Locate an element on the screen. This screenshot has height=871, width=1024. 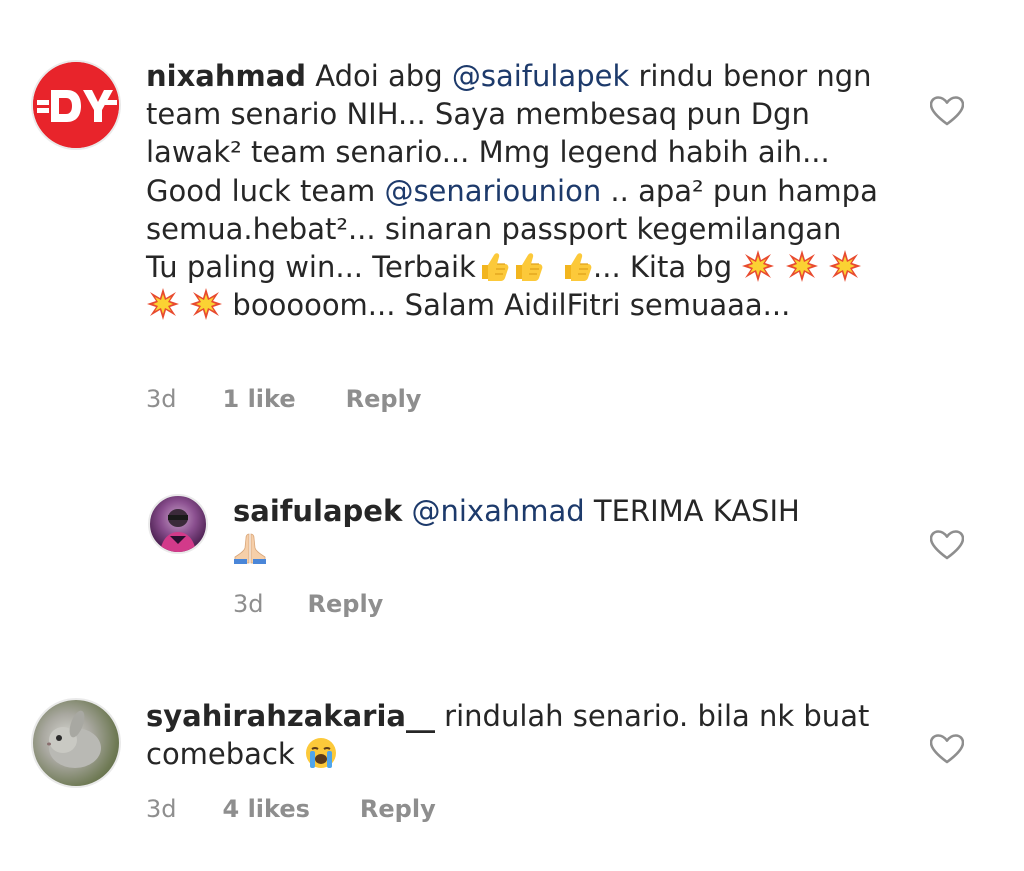
comment-meta: 3d Reply is located at coordinates (308, 604).